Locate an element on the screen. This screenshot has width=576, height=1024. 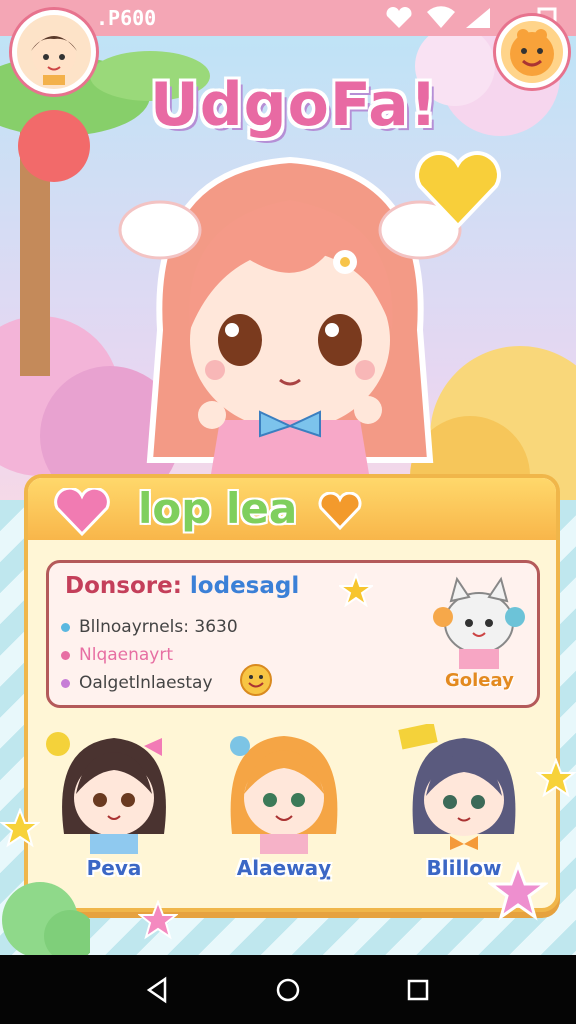
wifi-icon is located at coordinates (441, 17).